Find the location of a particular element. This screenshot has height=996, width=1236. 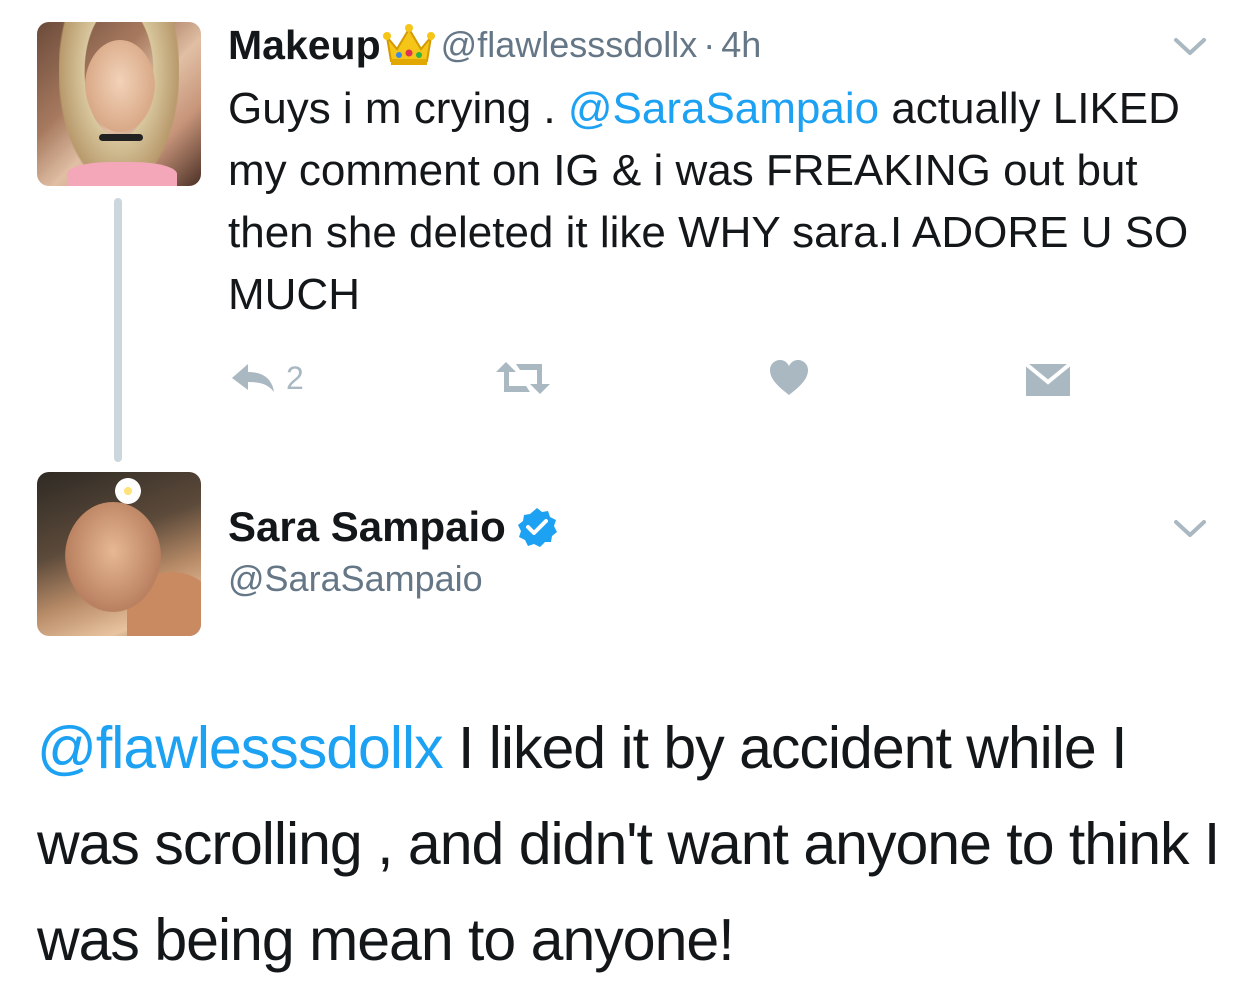

retweet-icon is located at coordinates (523, 378).